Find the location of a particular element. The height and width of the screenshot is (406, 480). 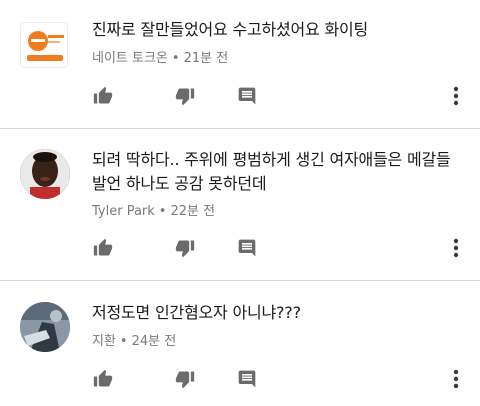

comment-author: 네이트 토크온 is located at coordinates (130, 58).